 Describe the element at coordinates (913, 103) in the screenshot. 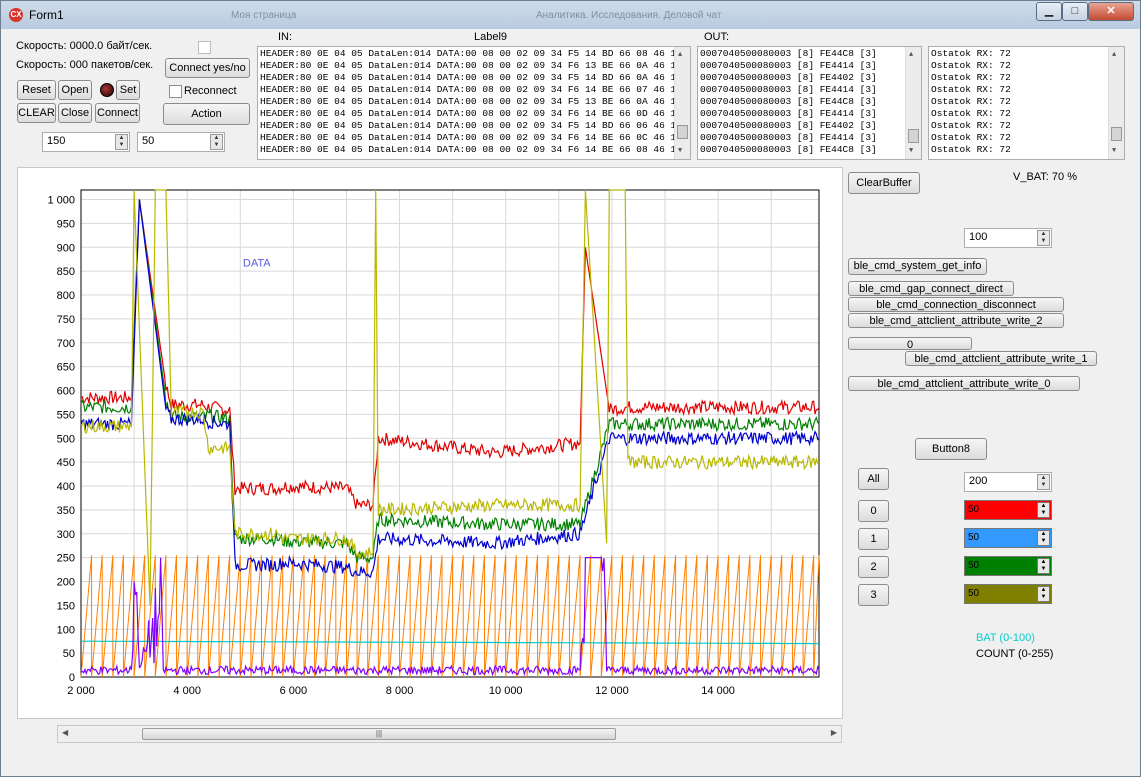

I see `out-log-scrollbar: ▲ ▼` at that location.